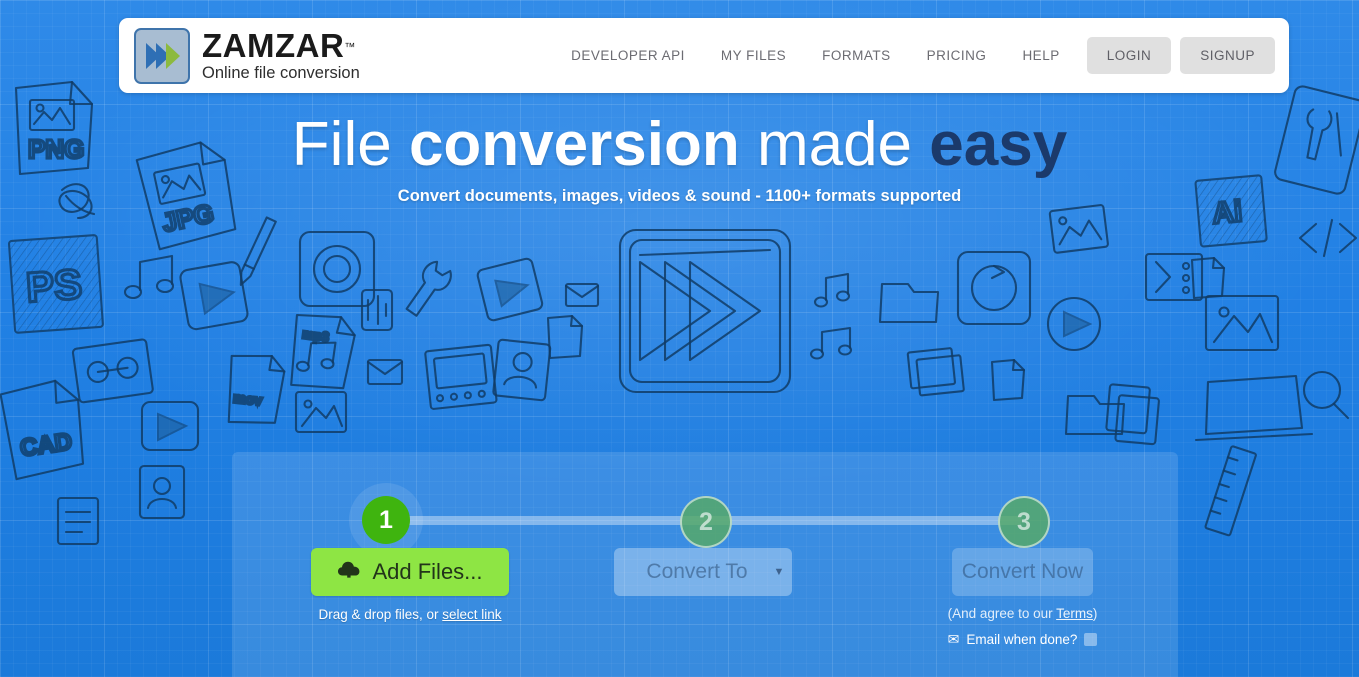 This screenshot has height=677, width=1359. Describe the element at coordinates (628, 55) in the screenshot. I see `nav-link-developer-api: DEVELOPER API` at that location.